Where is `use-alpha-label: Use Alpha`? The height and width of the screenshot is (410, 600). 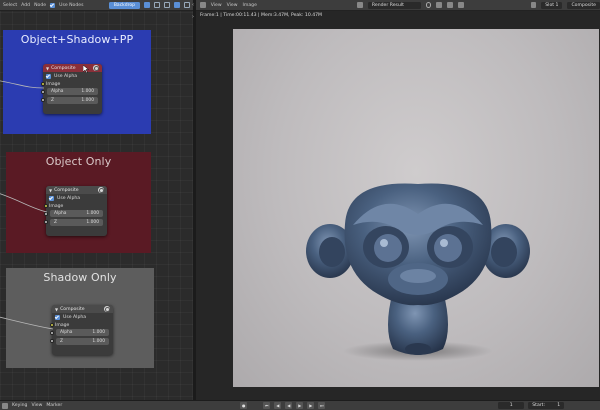
use-alpha-label: Use Alpha is located at coordinates (66, 76).